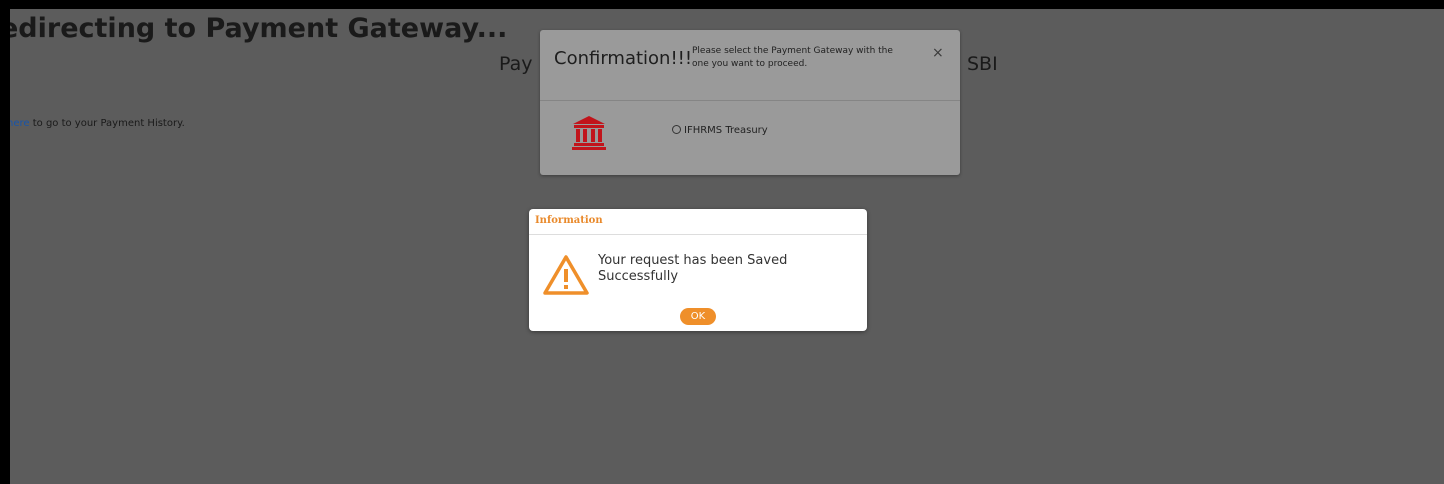  Describe the element at coordinates (5, 242) in the screenshot. I see `window-left-border` at that location.